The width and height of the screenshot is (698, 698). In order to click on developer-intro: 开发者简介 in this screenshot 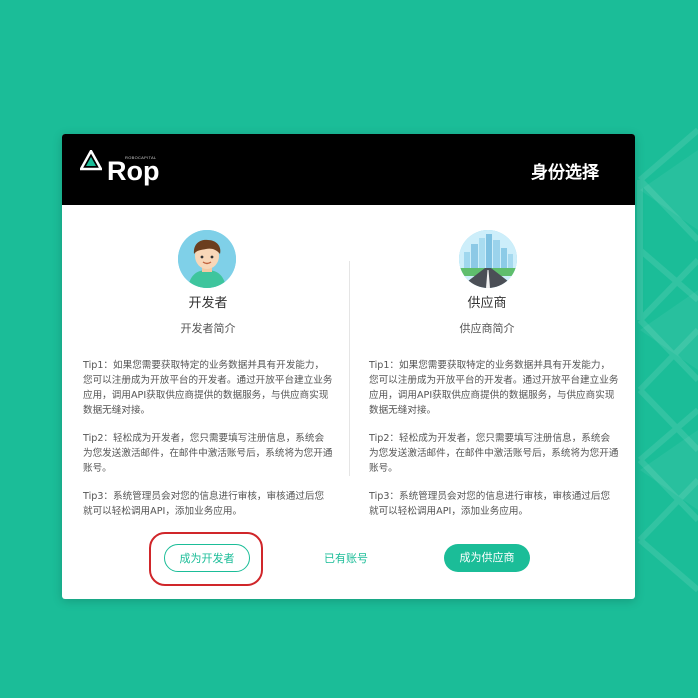, I will do `click(208, 328)`.